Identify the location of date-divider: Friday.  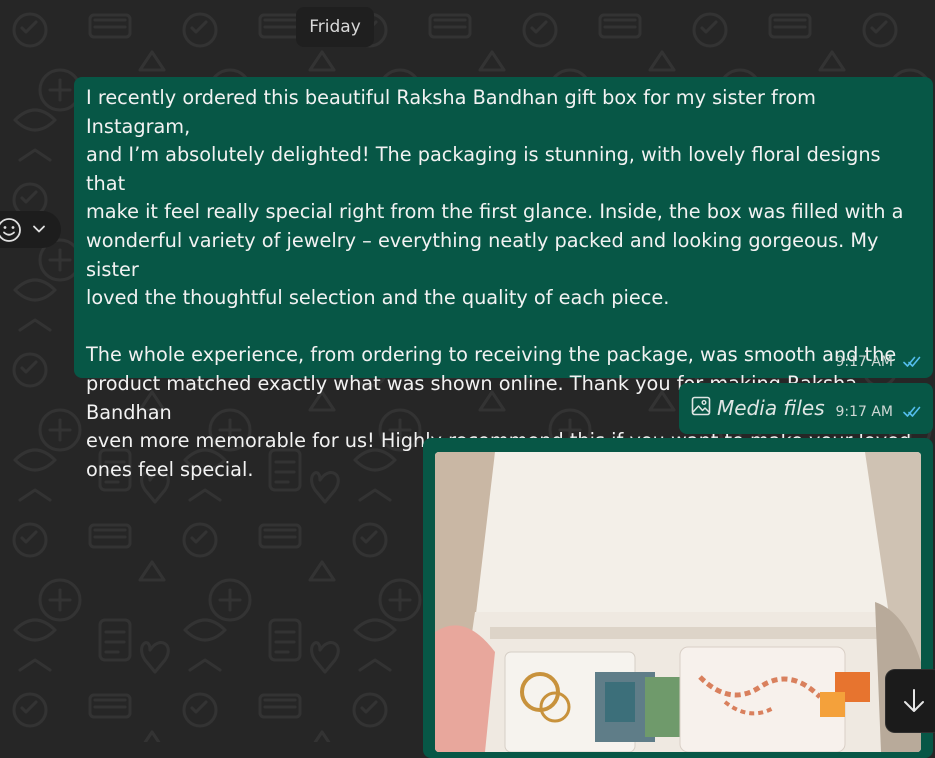
(335, 27).